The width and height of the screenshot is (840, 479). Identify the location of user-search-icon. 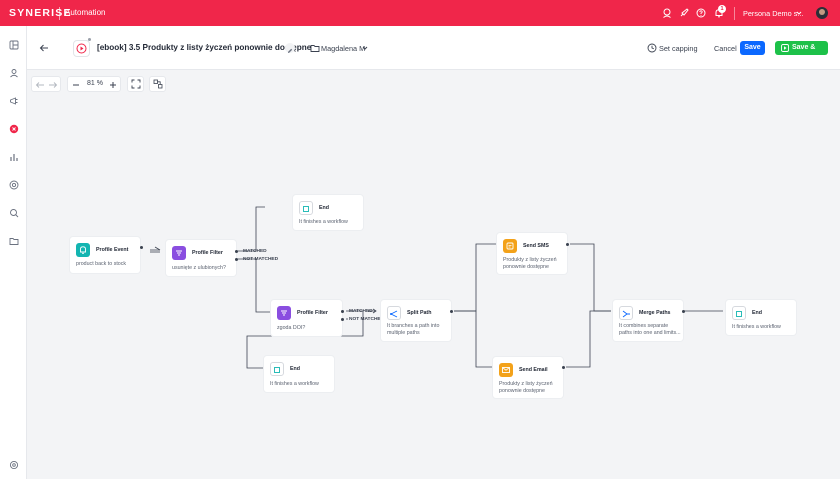
(667, 13).